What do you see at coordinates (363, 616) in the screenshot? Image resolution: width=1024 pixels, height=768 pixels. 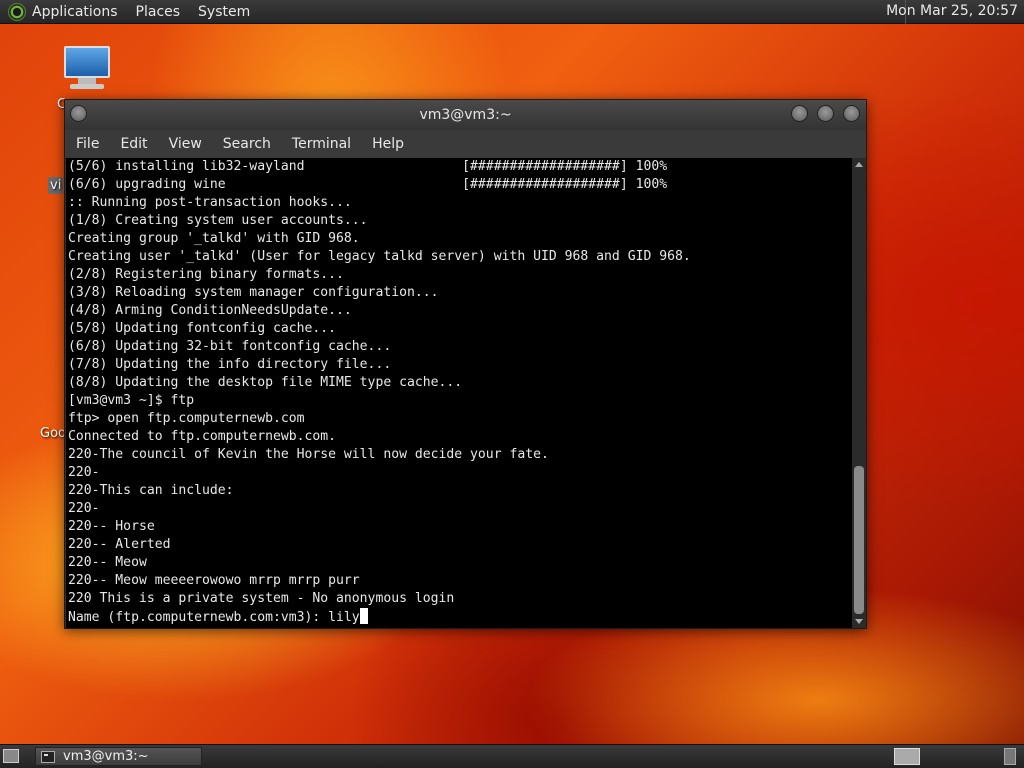 I see `text-cursor` at bounding box center [363, 616].